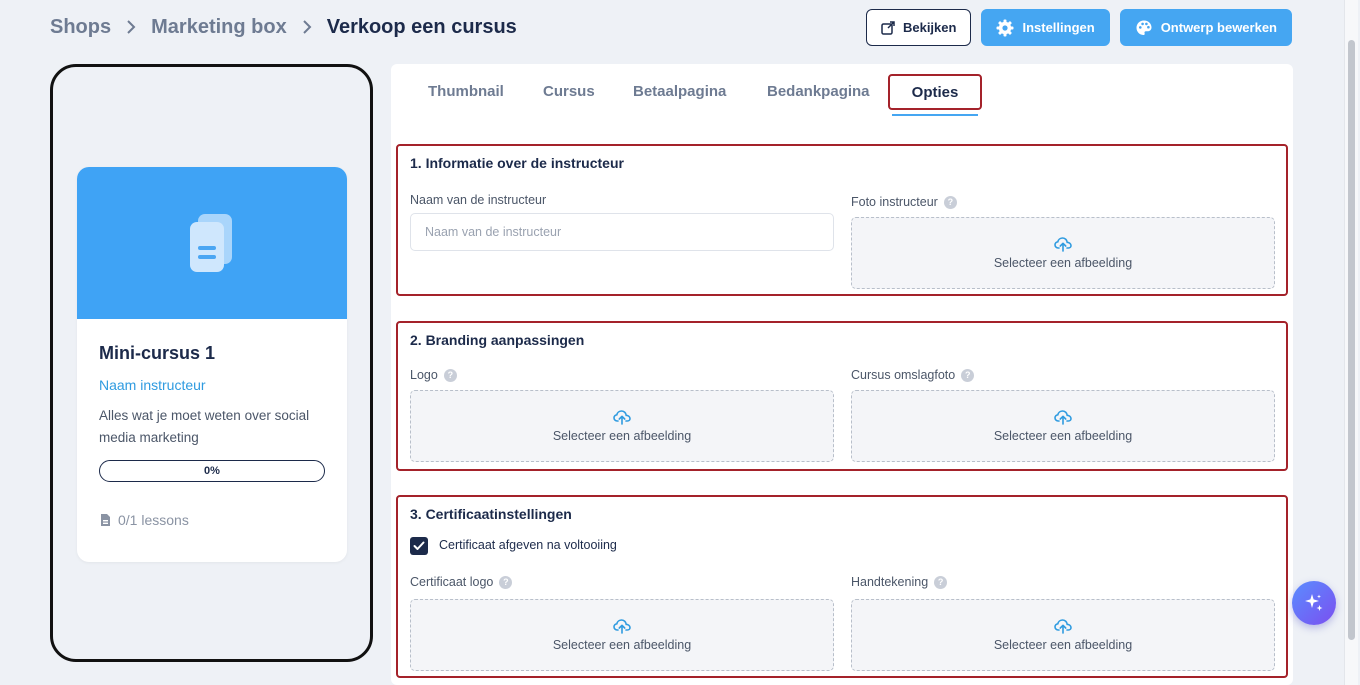 This screenshot has height=685, width=1360. I want to click on document-icon, so click(211, 243).